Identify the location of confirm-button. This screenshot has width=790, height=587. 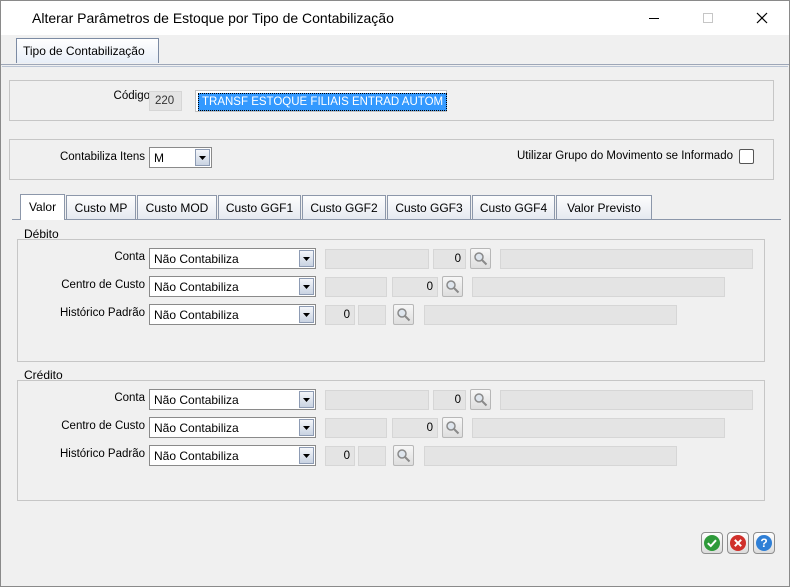
(712, 543).